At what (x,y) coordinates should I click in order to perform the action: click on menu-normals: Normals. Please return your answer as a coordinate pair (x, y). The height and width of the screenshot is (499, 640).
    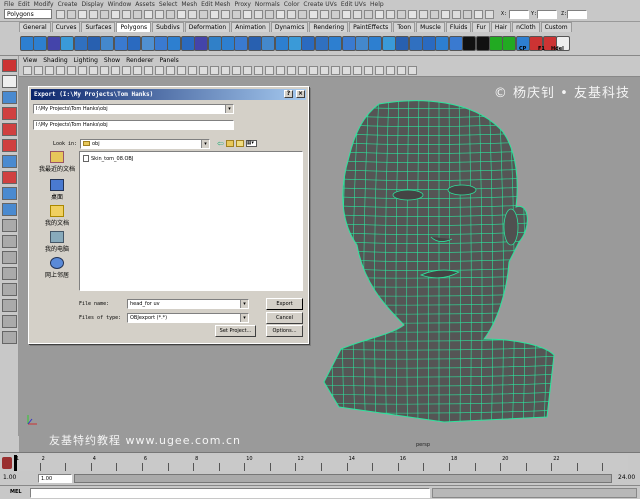
    Looking at the image, I should click on (267, 4).